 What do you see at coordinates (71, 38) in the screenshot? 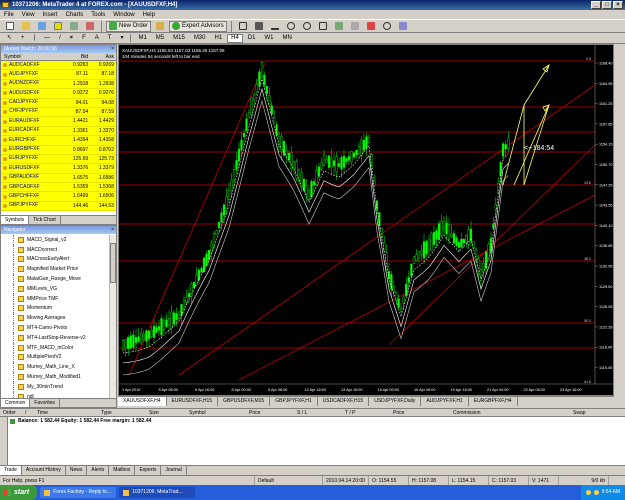
I see `channel-tool: ≠` at bounding box center [71, 38].